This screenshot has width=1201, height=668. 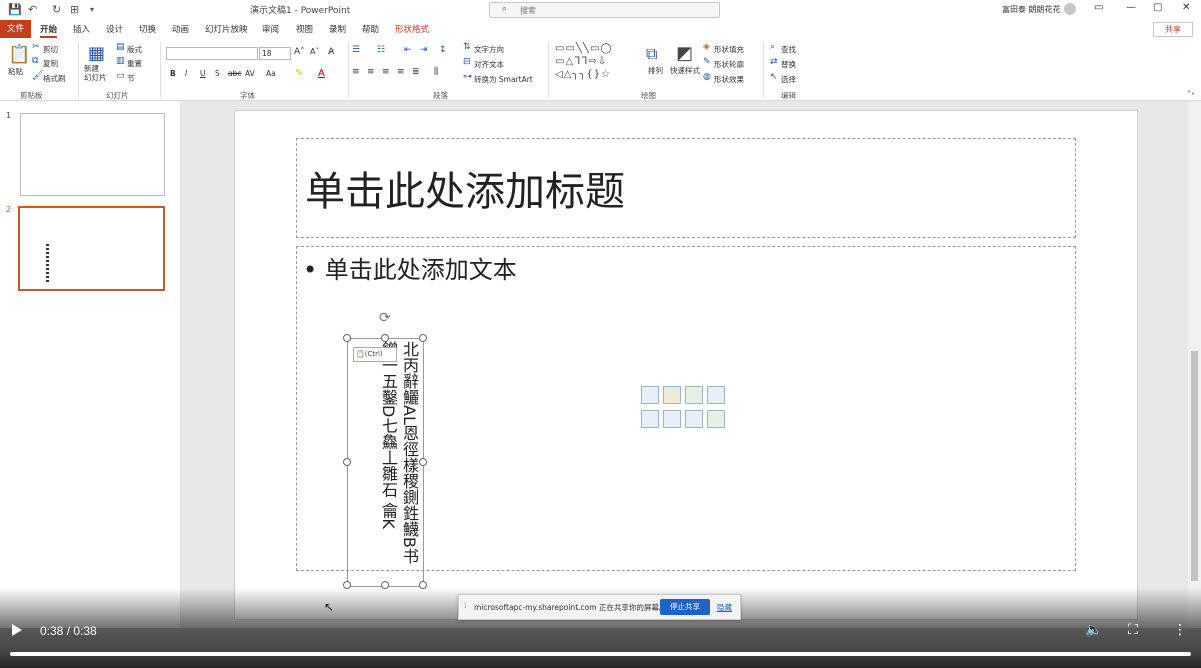 What do you see at coordinates (655, 70) in the screenshot?
I see `arrange-button: 排列` at bounding box center [655, 70].